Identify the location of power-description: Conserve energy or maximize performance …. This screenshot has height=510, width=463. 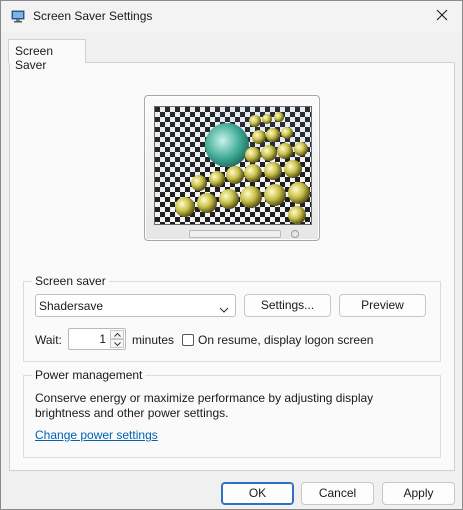
(204, 405).